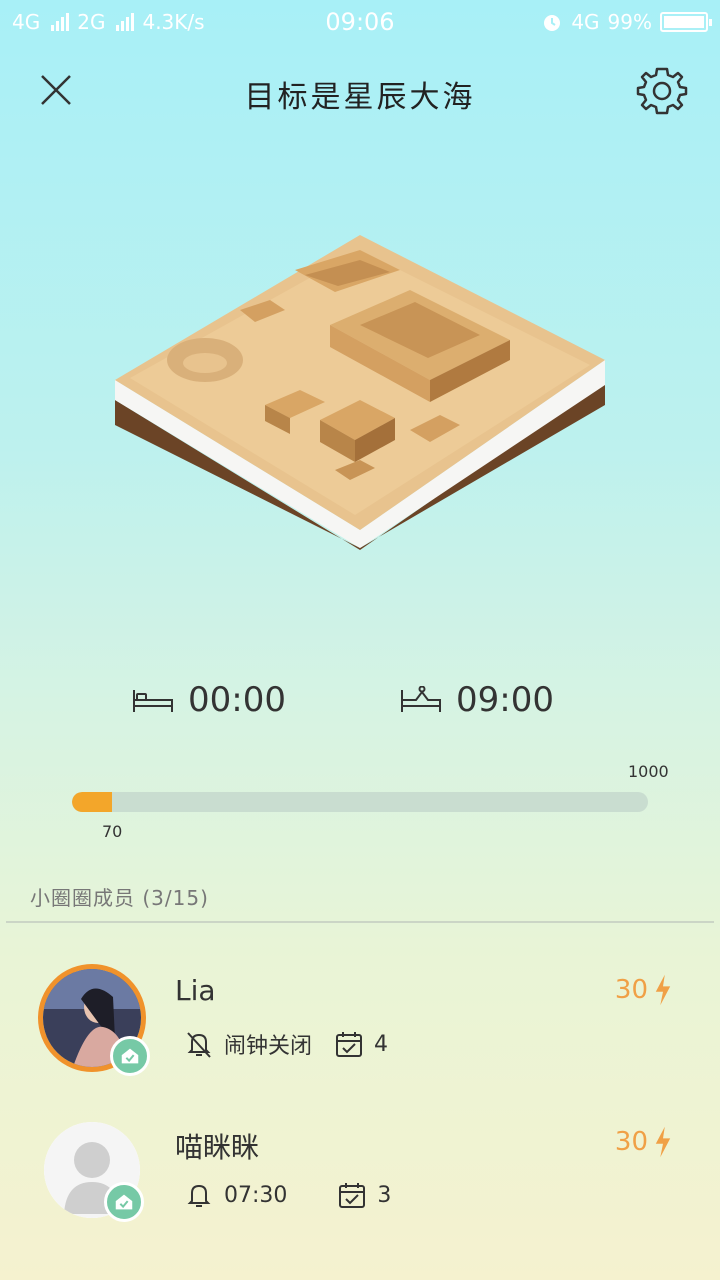 The height and width of the screenshot is (1280, 720). What do you see at coordinates (119, 898) in the screenshot?
I see `members-header: 小圈圈成员 (3/15)` at bounding box center [119, 898].